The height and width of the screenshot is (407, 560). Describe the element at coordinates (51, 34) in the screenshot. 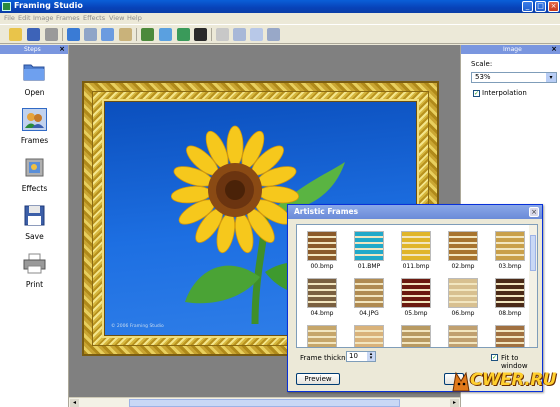

I see `print-icon` at that location.